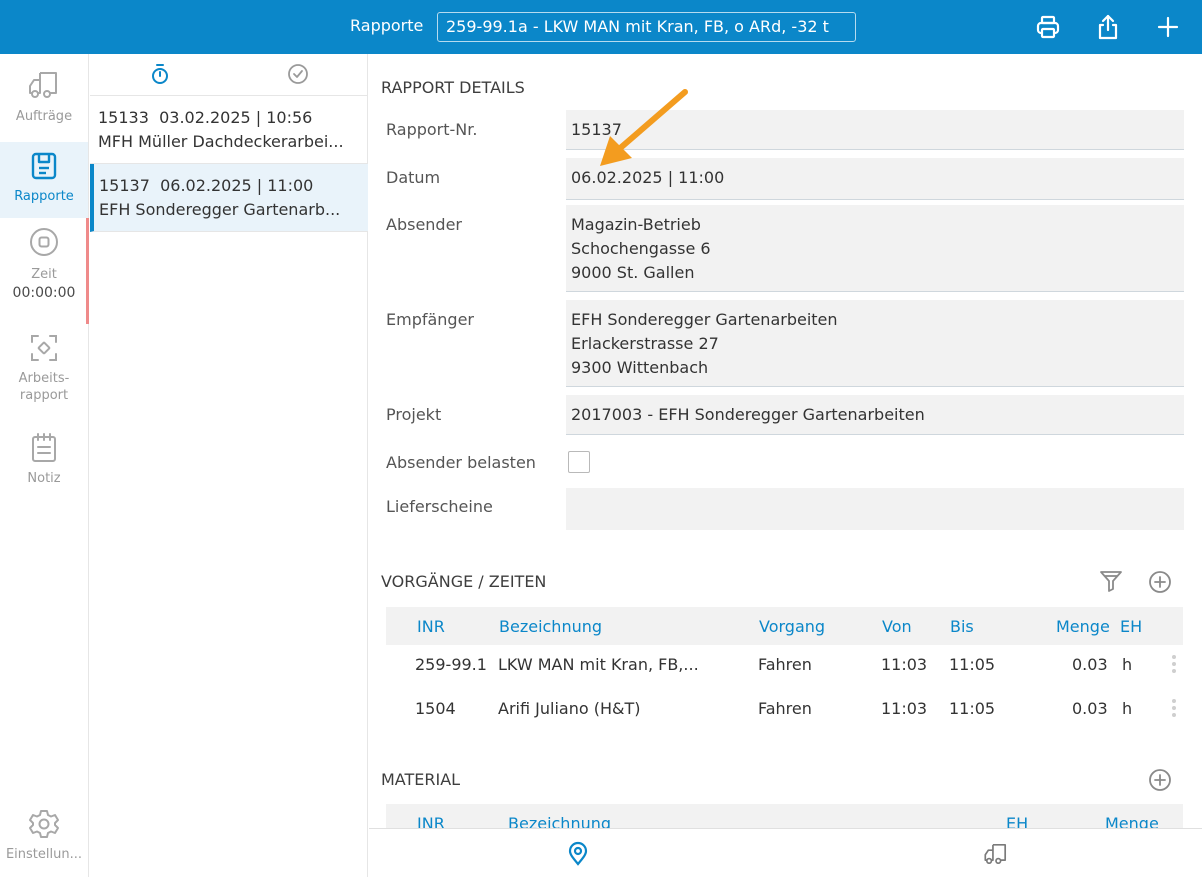 The image size is (1202, 877). I want to click on add-icon, so click(1168, 27).